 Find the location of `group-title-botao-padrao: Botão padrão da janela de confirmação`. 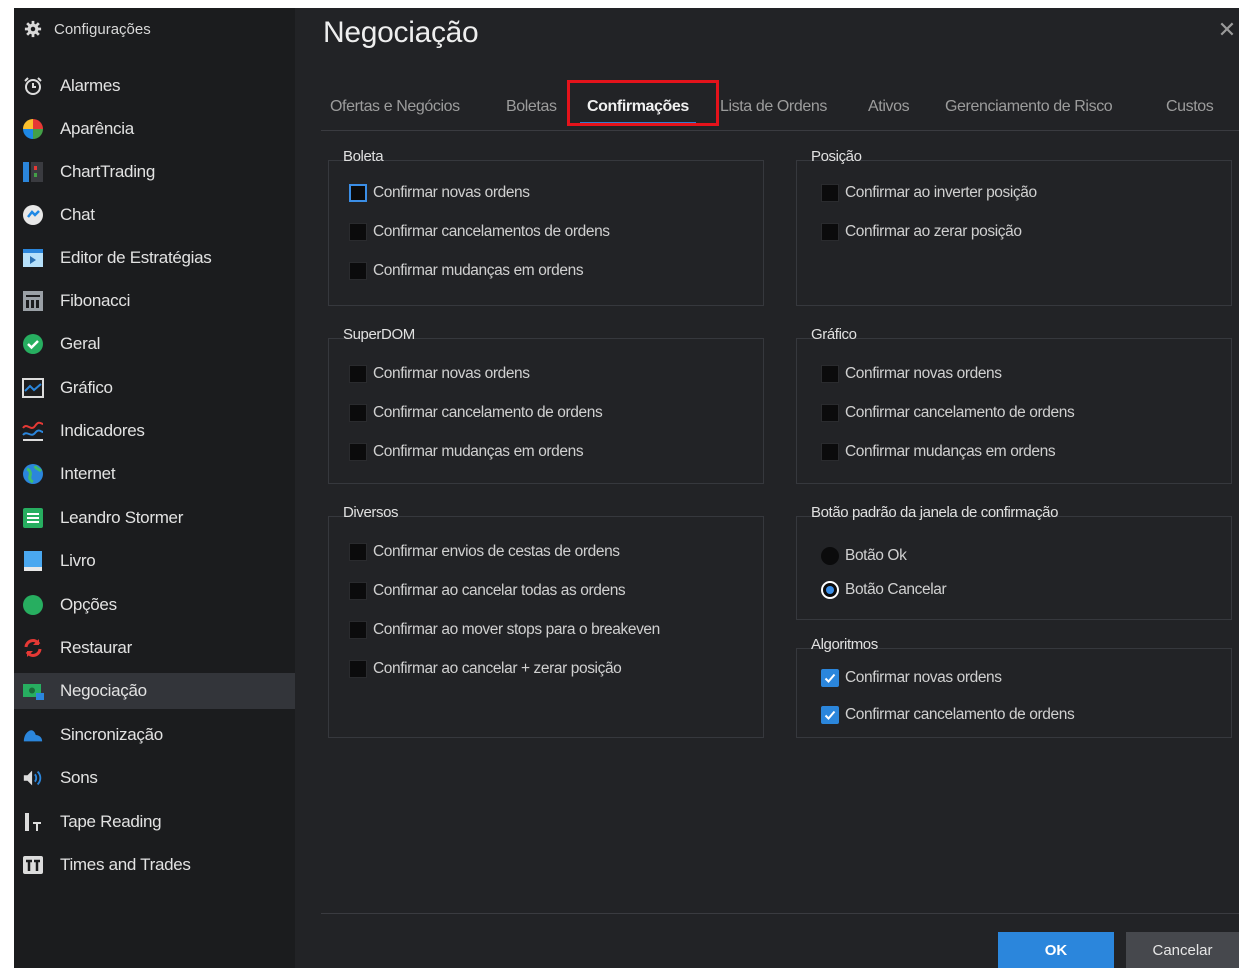

group-title-botao-padrao: Botão padrão da janela de confirmação is located at coordinates (935, 512).